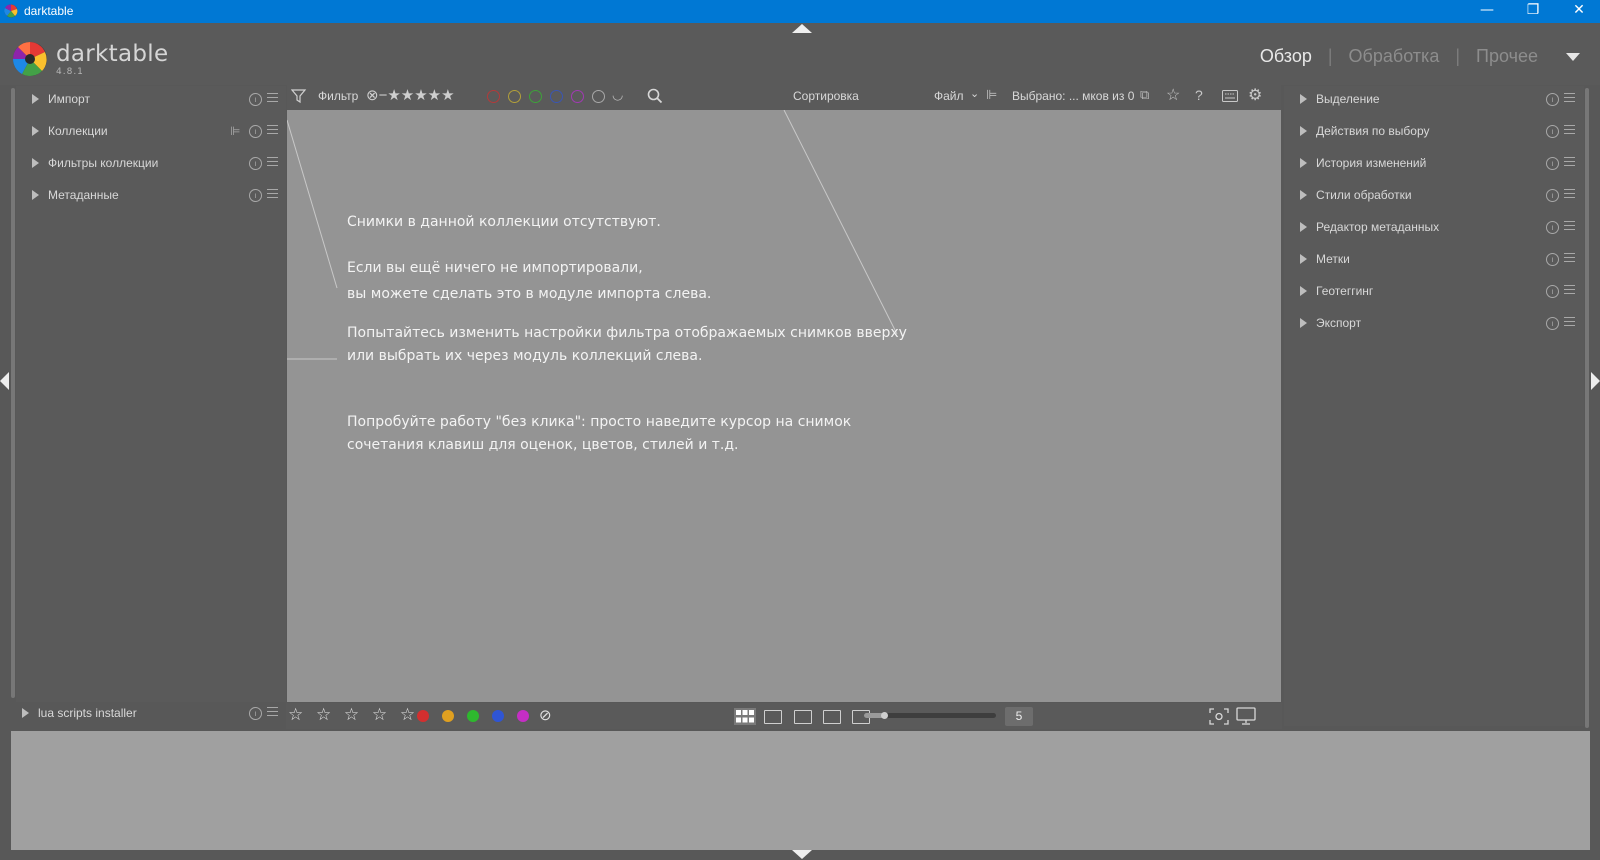 This screenshot has height=860, width=1600. What do you see at coordinates (1533, 11) in the screenshot?
I see `maximize-button: ❐` at bounding box center [1533, 11].